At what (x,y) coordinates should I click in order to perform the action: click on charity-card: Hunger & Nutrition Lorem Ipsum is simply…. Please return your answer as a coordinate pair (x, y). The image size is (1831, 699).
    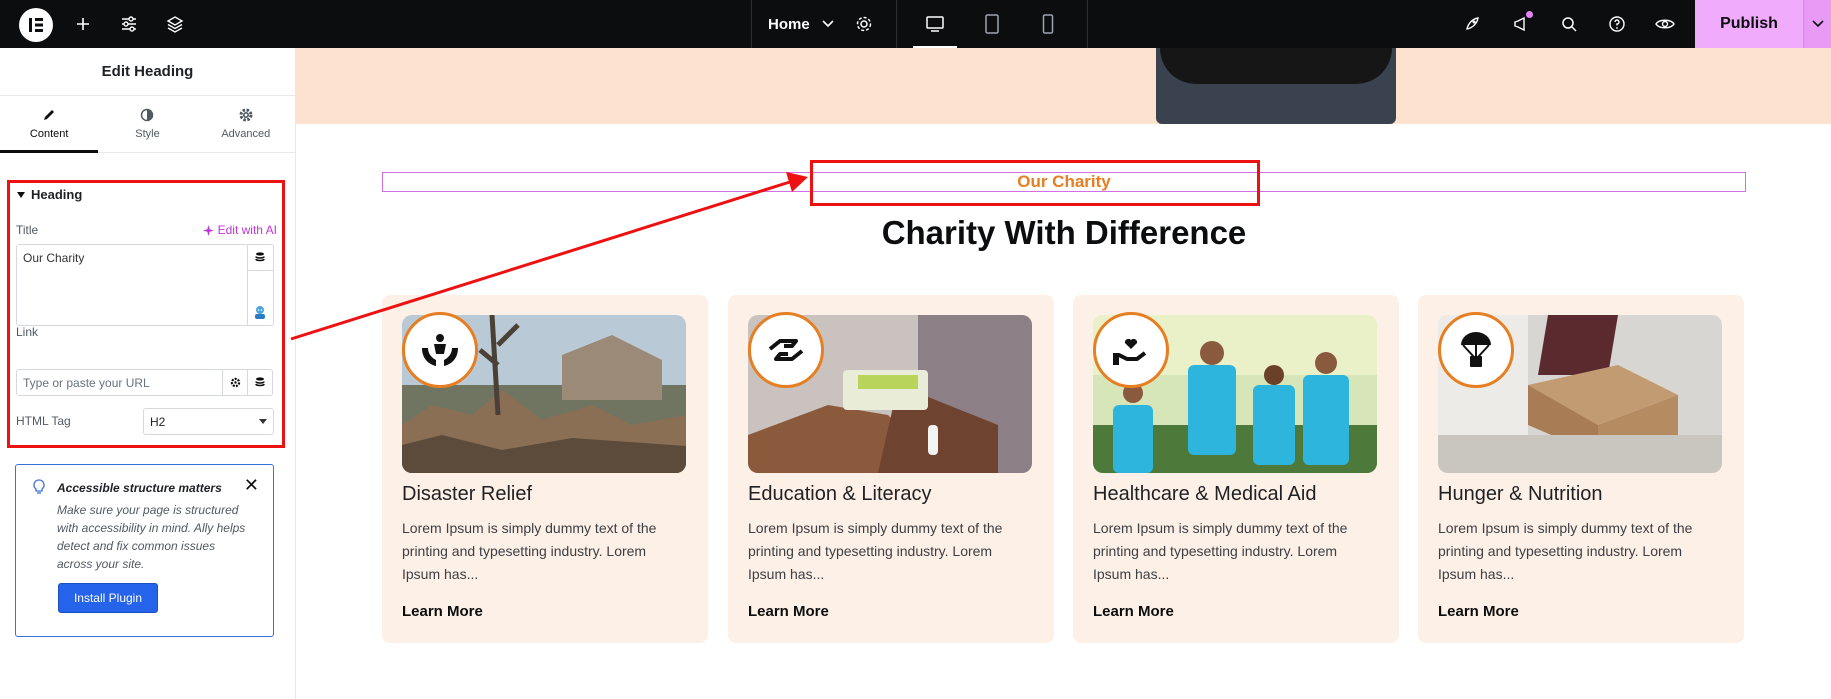
    Looking at the image, I should click on (1581, 469).